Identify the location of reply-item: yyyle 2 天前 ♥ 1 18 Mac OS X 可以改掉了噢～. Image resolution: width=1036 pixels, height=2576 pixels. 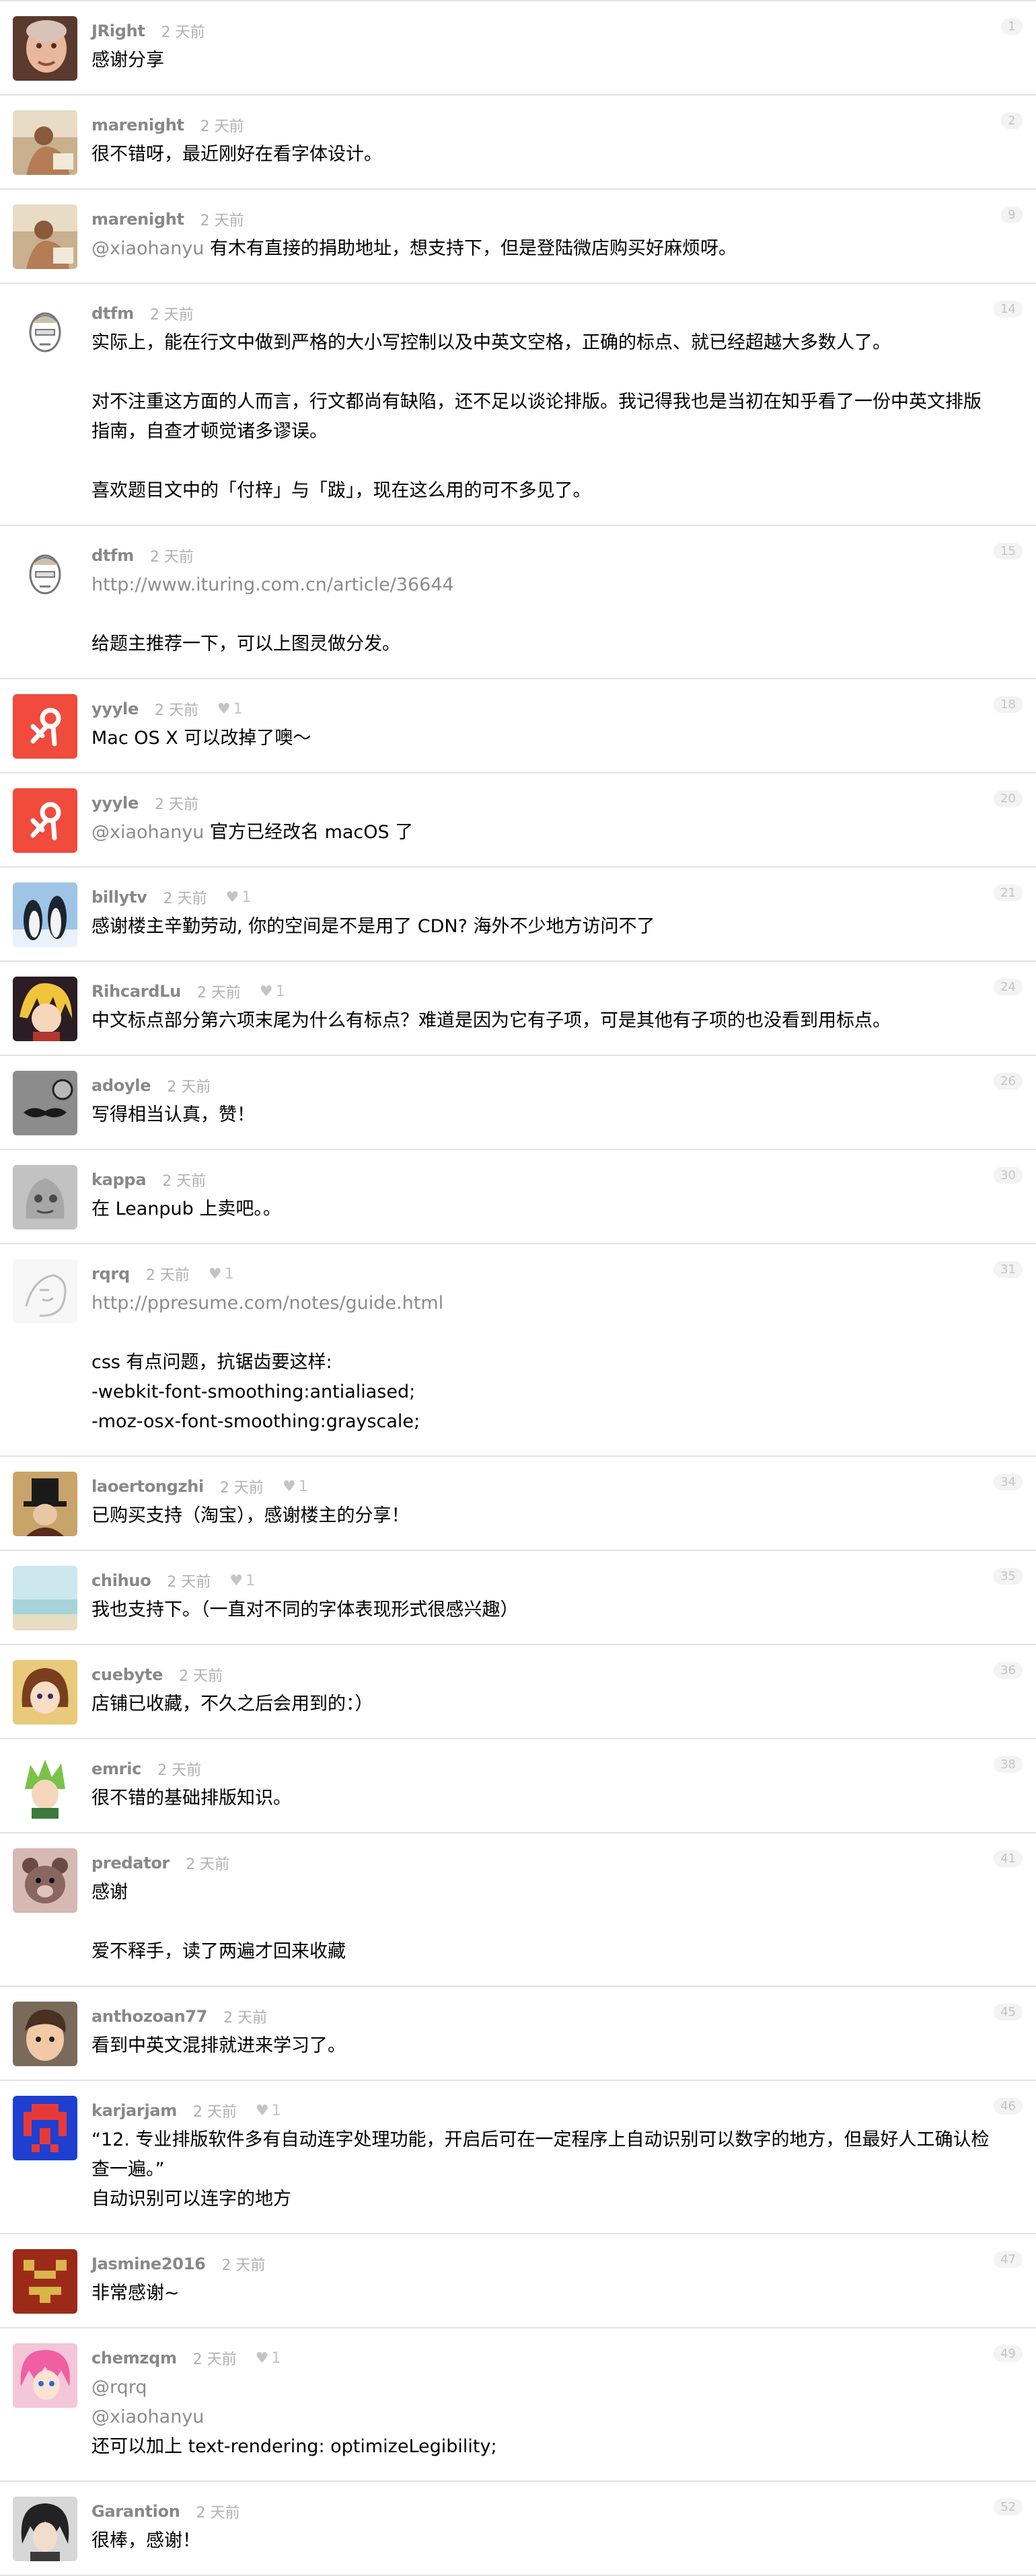
(518, 726).